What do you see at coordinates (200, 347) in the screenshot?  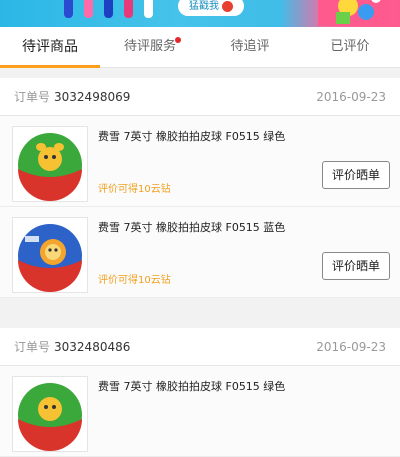 I see `order-header: 订单号 3032480486 2016-09-23` at bounding box center [200, 347].